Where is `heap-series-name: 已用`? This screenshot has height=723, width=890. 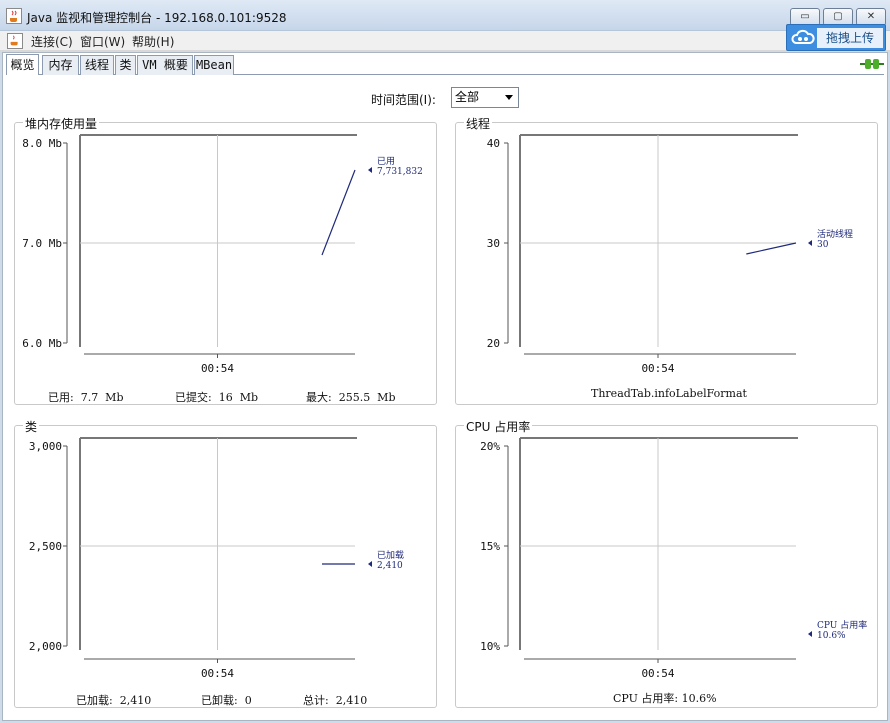
heap-series-name: 已用 is located at coordinates (386, 161).